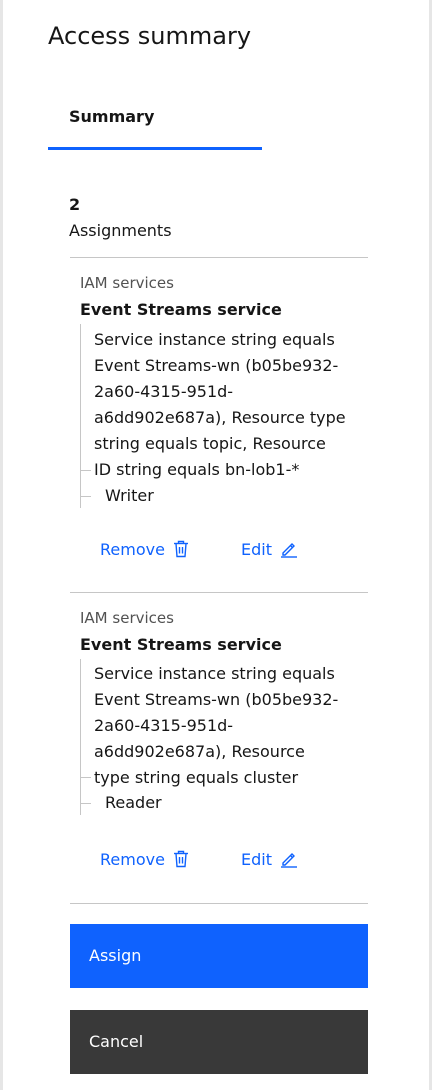 The image size is (432, 1090). Describe the element at coordinates (115, 955) in the screenshot. I see `assign-button-label: Assign` at that location.